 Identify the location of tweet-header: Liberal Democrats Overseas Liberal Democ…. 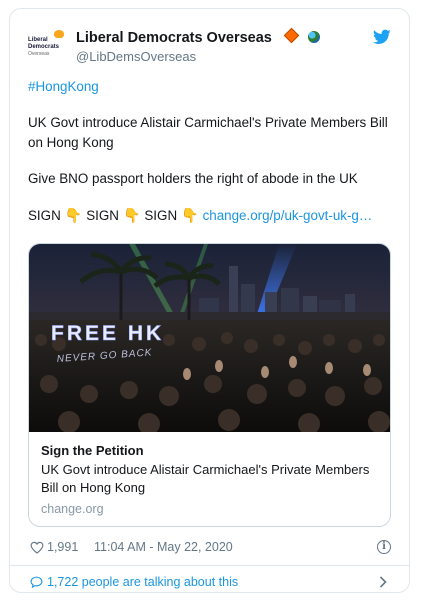
(209, 47).